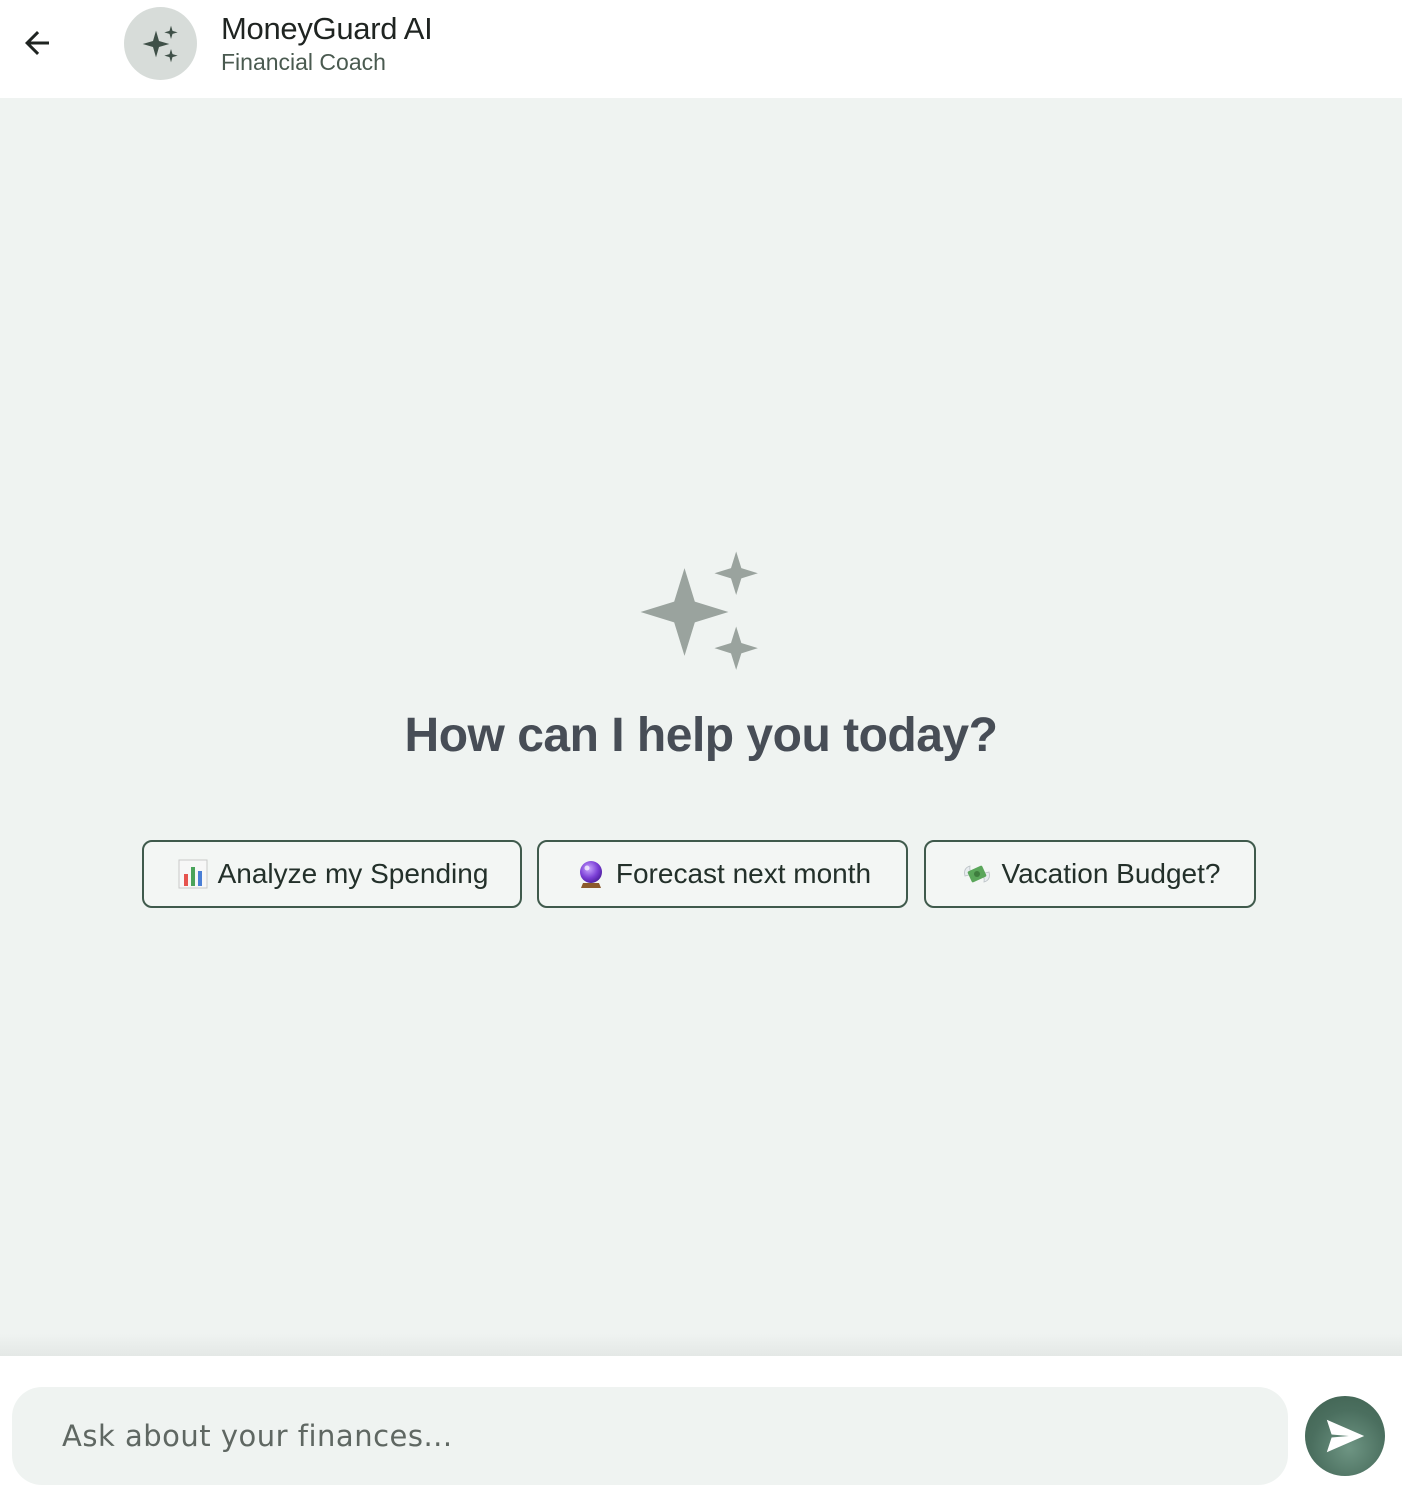 Image resolution: width=1402 pixels, height=1504 pixels. I want to click on header-titles: MoneyGuard AI Financial Coach, so click(327, 44).